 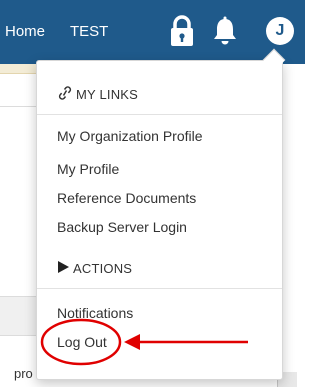 I want to click on menu-item-backup-server-login: Backup Server Login, so click(x=122, y=227).